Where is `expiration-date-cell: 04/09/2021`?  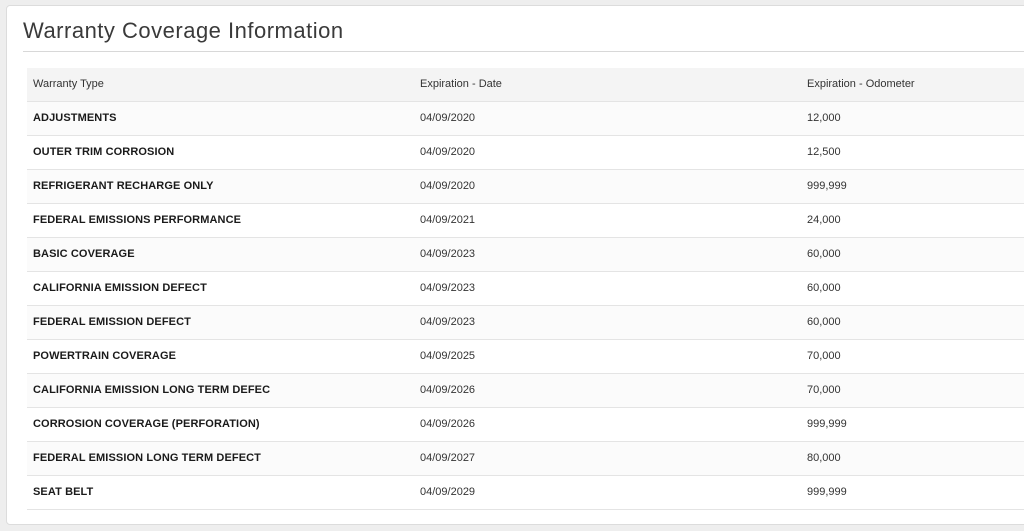
expiration-date-cell: 04/09/2021 is located at coordinates (607, 220).